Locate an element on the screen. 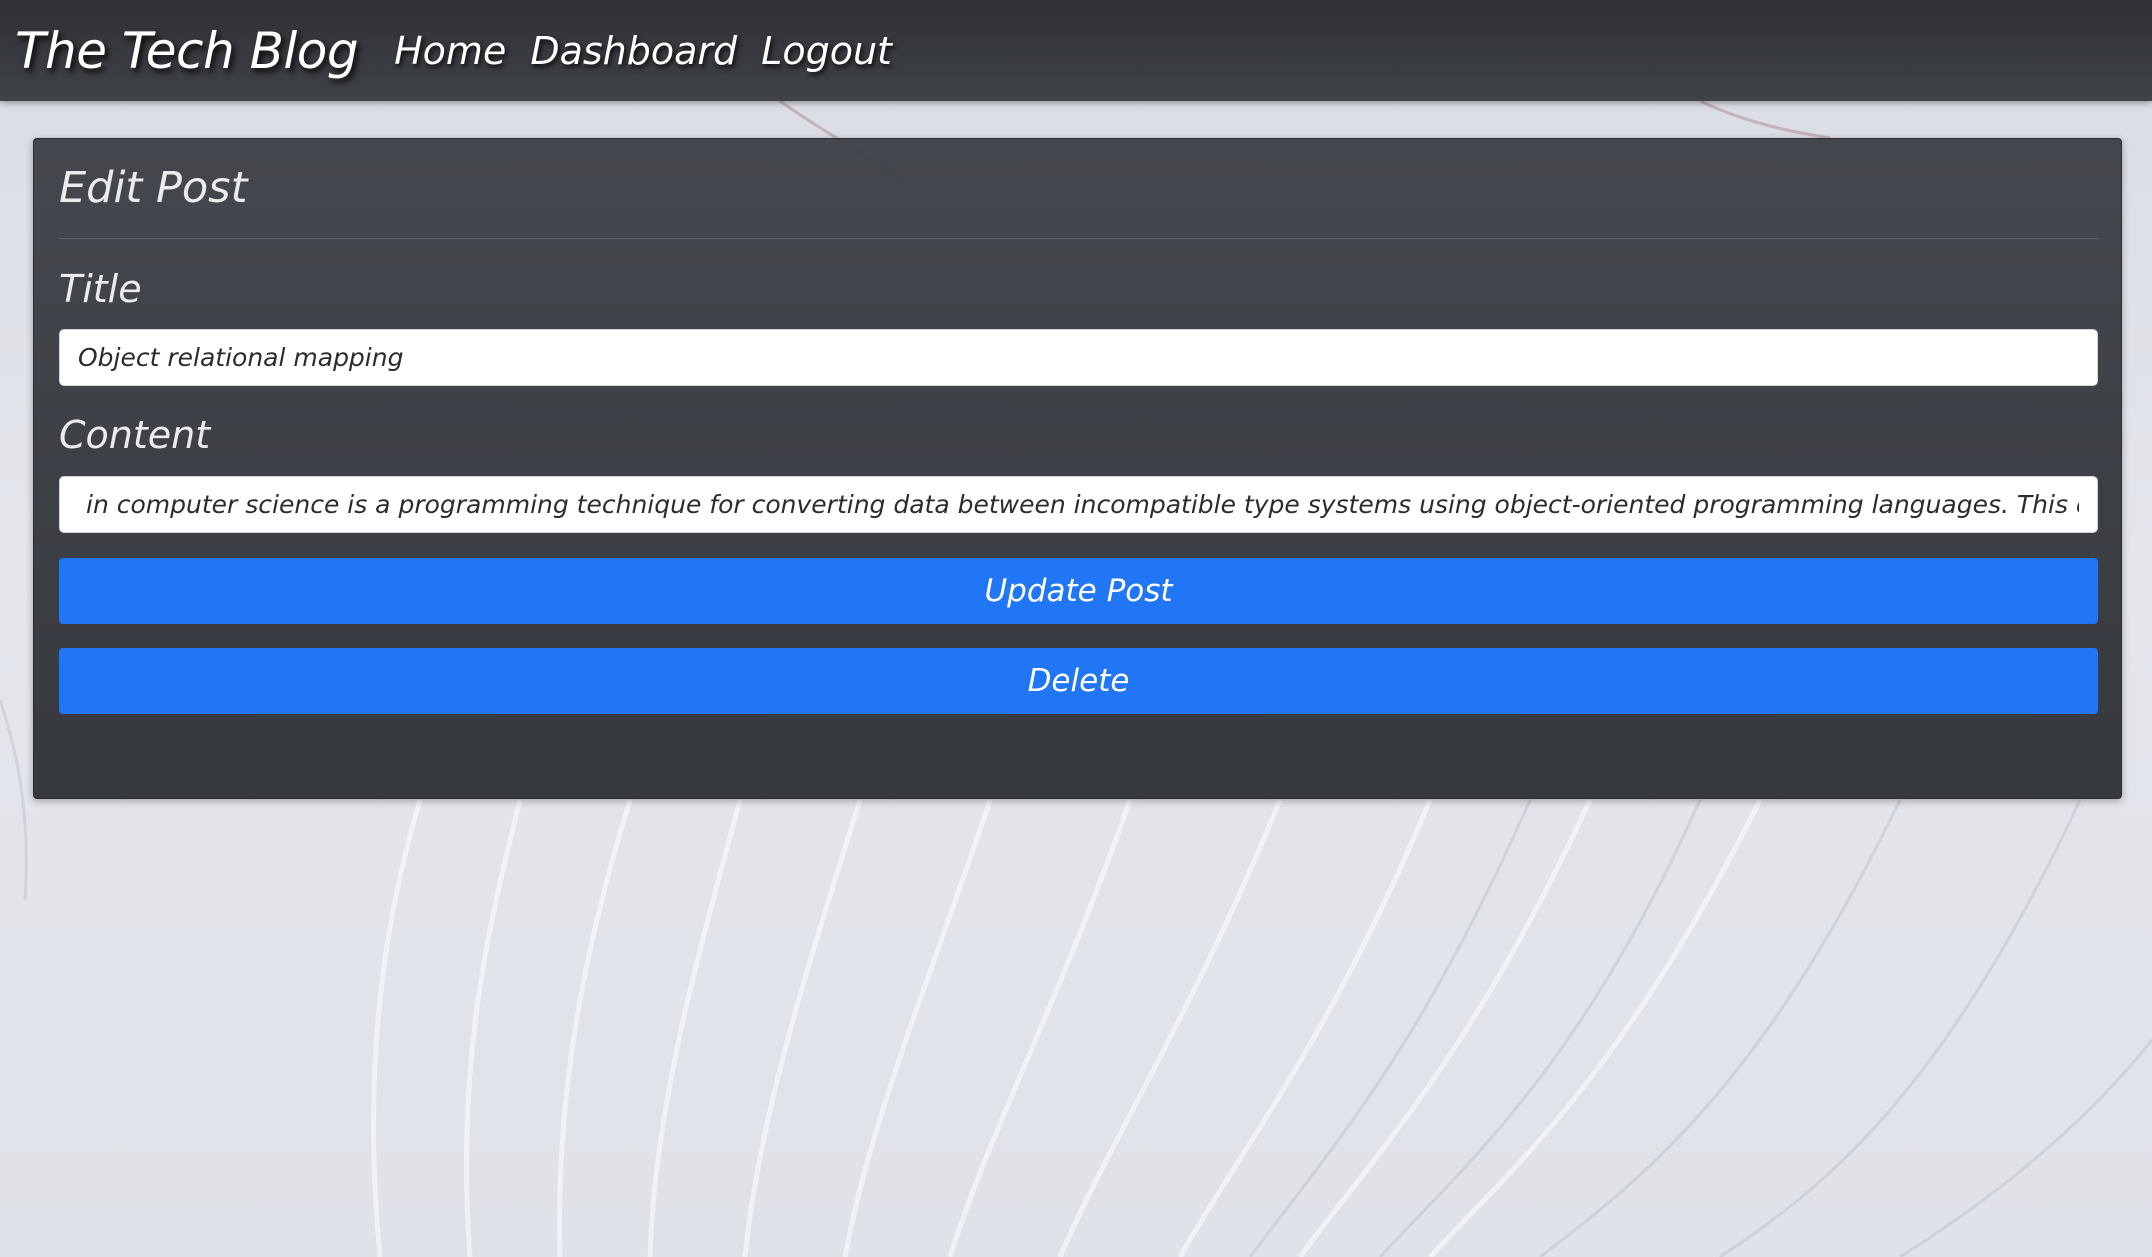 The height and width of the screenshot is (1257, 2152). content-label: Content is located at coordinates (135, 435).